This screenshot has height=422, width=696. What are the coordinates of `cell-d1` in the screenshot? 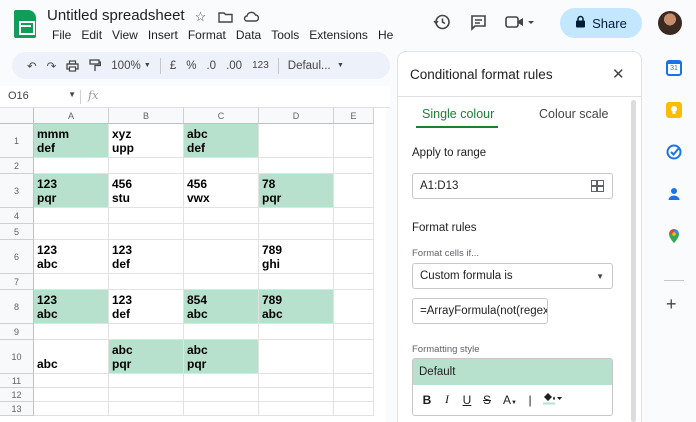 It's located at (296, 141).